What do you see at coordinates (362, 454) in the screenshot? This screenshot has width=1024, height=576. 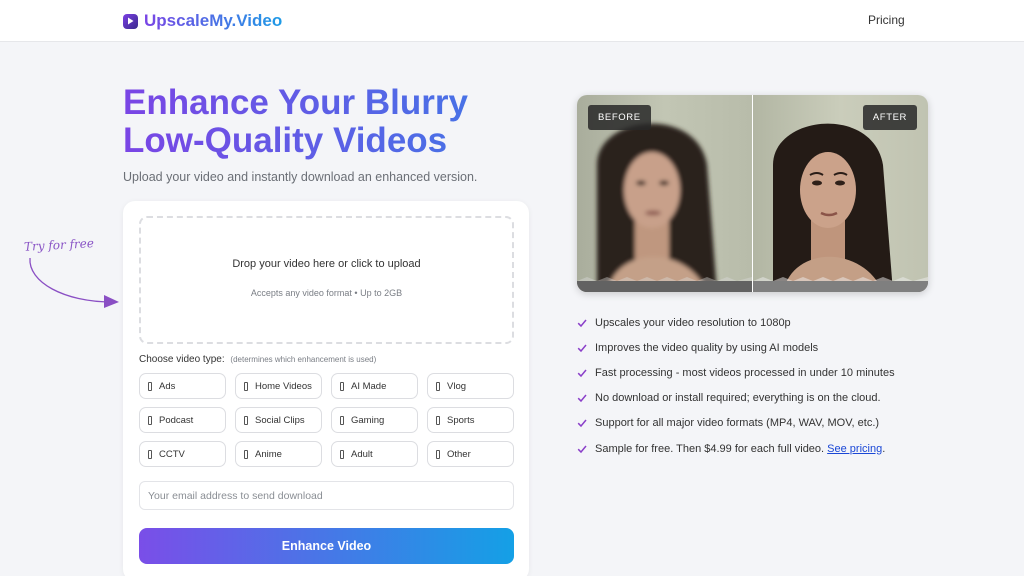 I see `option-label: Adult` at bounding box center [362, 454].